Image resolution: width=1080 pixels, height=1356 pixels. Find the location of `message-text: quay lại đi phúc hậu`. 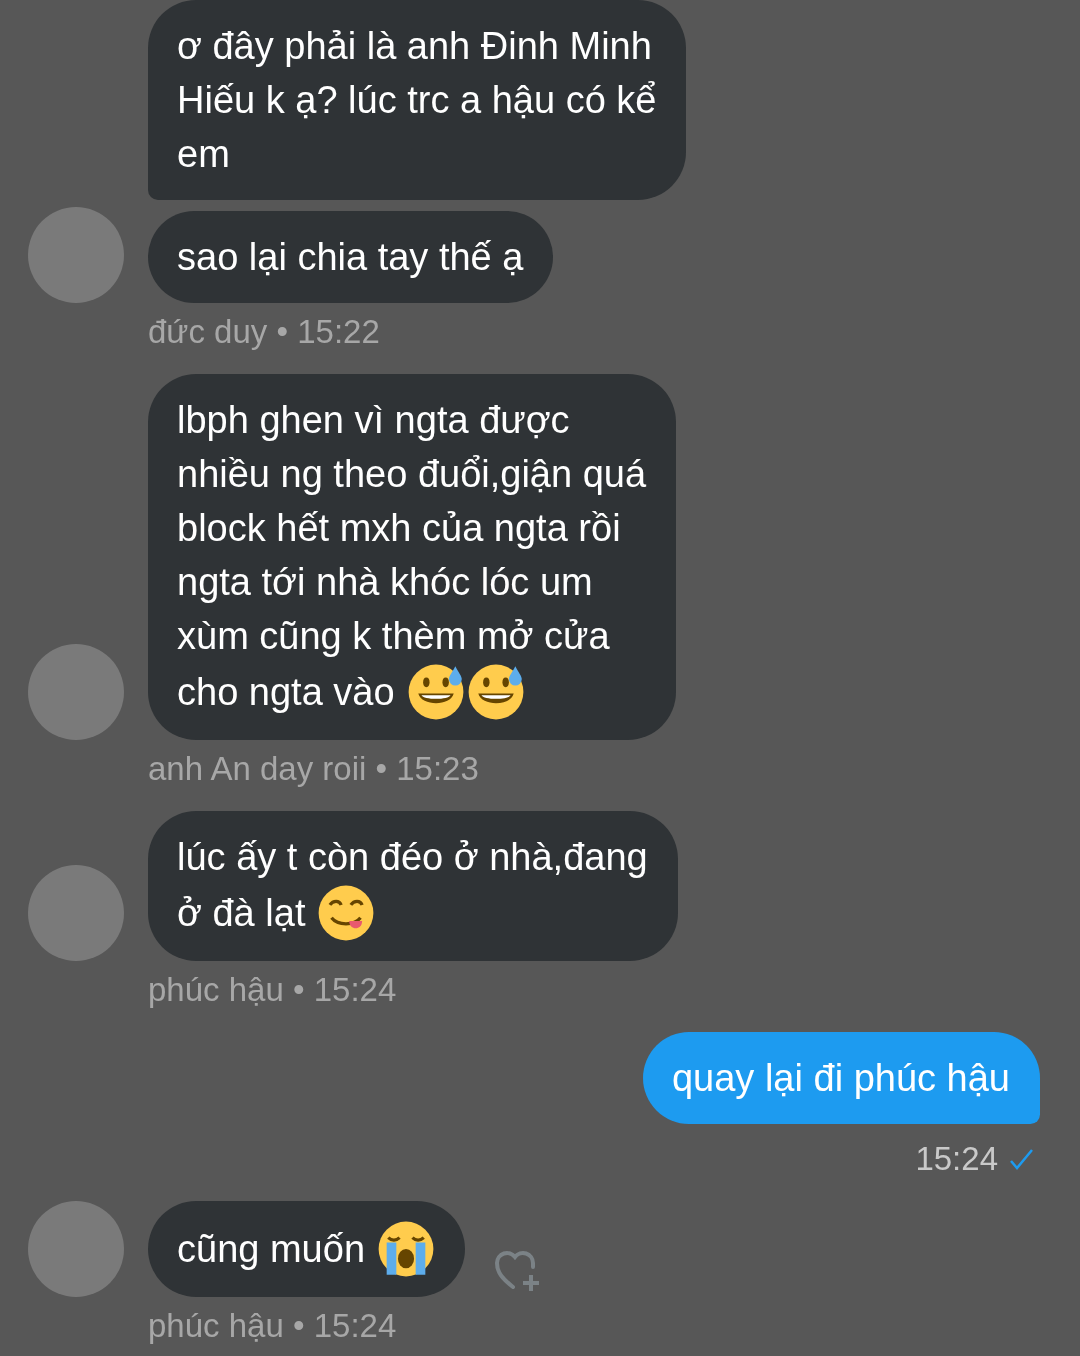

message-text: quay lại đi phúc hậu is located at coordinates (840, 1078).